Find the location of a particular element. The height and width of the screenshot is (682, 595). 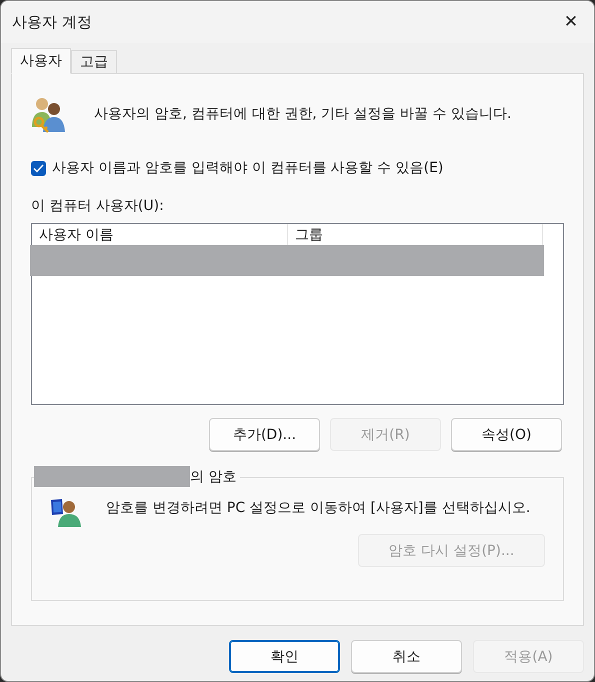

checkbox is located at coordinates (38, 168).